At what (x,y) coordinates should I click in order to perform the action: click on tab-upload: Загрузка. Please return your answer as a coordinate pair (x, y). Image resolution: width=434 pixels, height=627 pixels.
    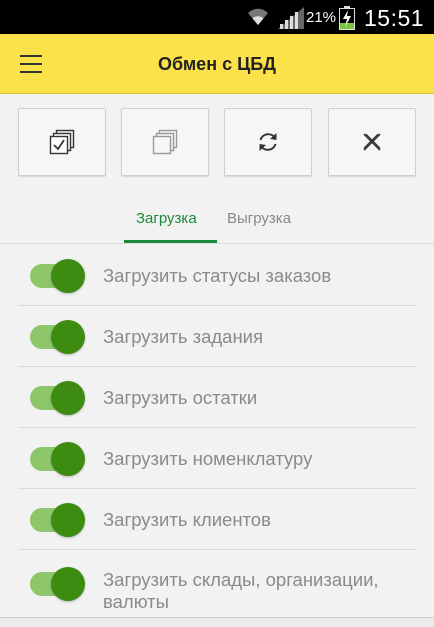
    Looking at the image, I should click on (166, 218).